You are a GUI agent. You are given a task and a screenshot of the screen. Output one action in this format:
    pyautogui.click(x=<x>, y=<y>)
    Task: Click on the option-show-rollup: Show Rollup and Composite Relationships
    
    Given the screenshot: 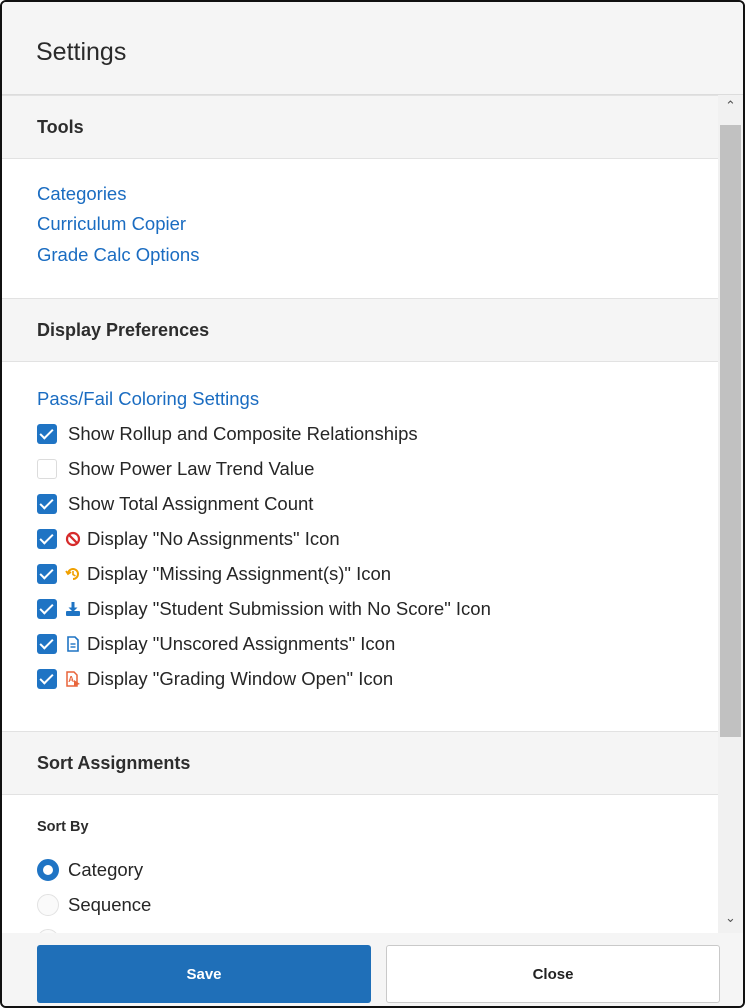 What is the action you would take?
    pyautogui.click(x=227, y=434)
    